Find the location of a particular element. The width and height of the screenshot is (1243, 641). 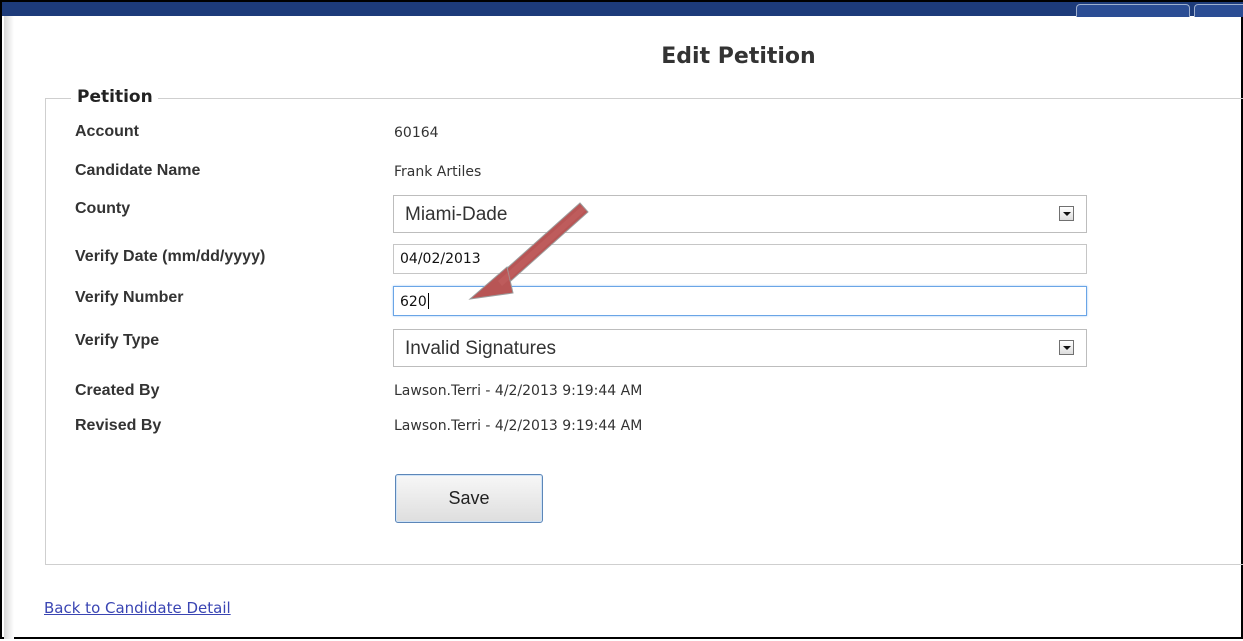

petition-legend: Petition is located at coordinates (114, 97).